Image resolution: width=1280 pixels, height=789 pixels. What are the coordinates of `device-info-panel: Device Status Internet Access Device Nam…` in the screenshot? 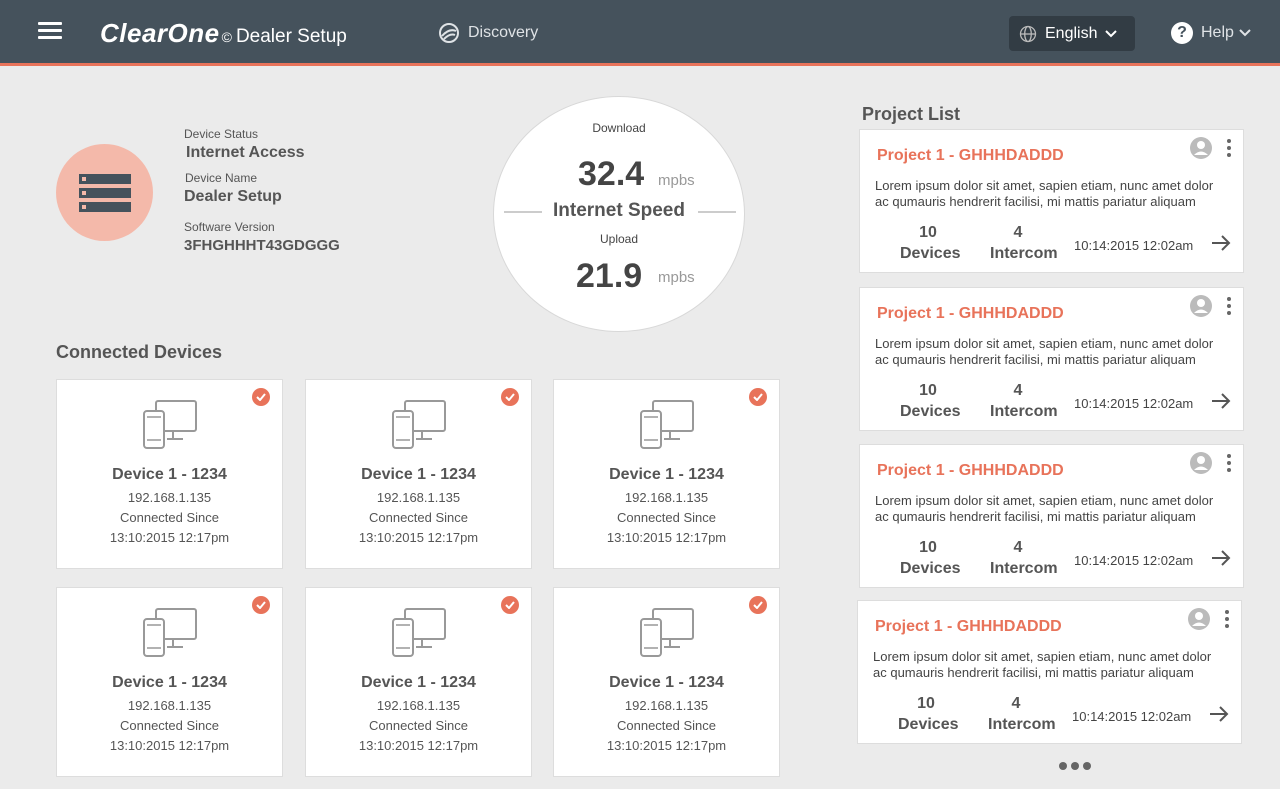 It's located at (262, 190).